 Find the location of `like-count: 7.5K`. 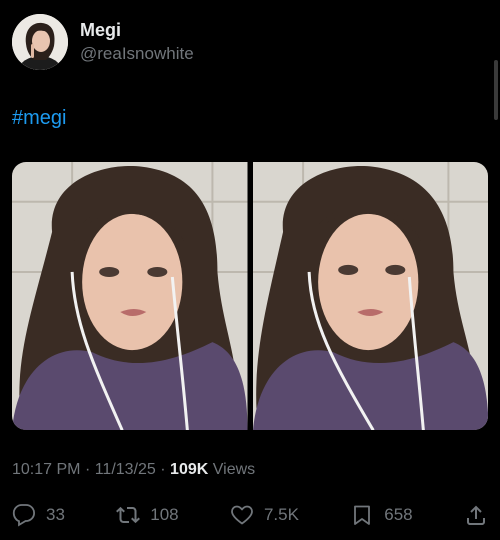

like-count: 7.5K is located at coordinates (281, 514).